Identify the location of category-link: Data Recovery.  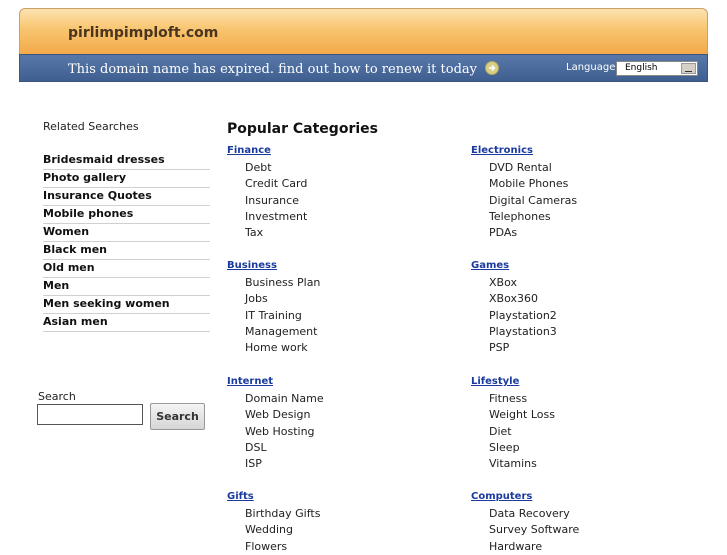
(534, 514).